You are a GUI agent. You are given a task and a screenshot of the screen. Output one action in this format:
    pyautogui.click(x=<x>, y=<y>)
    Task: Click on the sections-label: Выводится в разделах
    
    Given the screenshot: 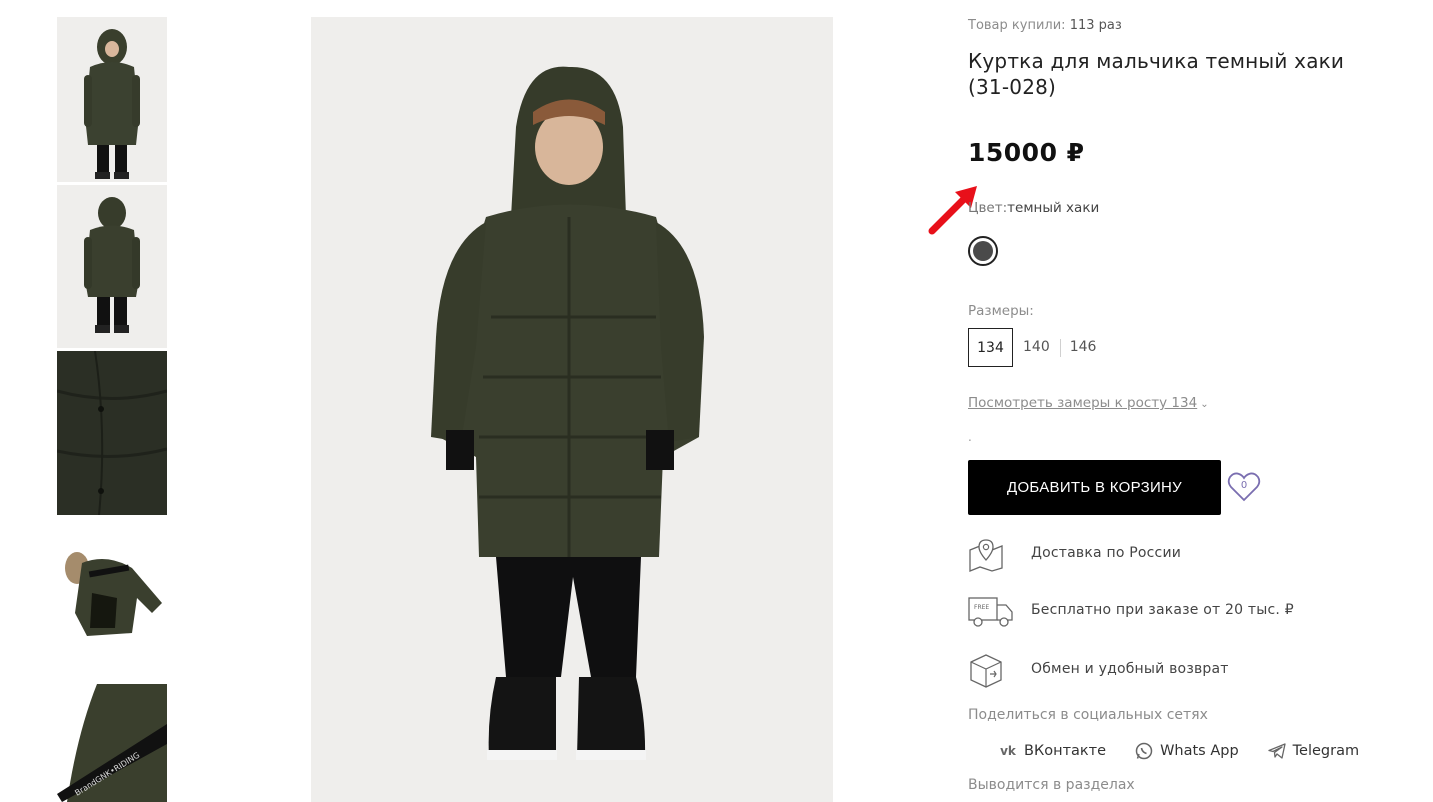 What is the action you would take?
    pyautogui.click(x=1051, y=785)
    